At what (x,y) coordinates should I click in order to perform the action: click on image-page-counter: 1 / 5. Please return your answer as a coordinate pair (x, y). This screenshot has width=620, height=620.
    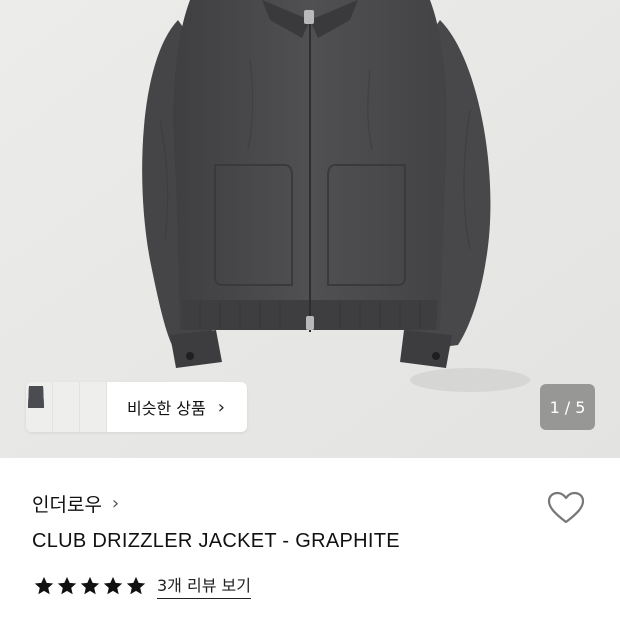
    Looking at the image, I should click on (567, 407).